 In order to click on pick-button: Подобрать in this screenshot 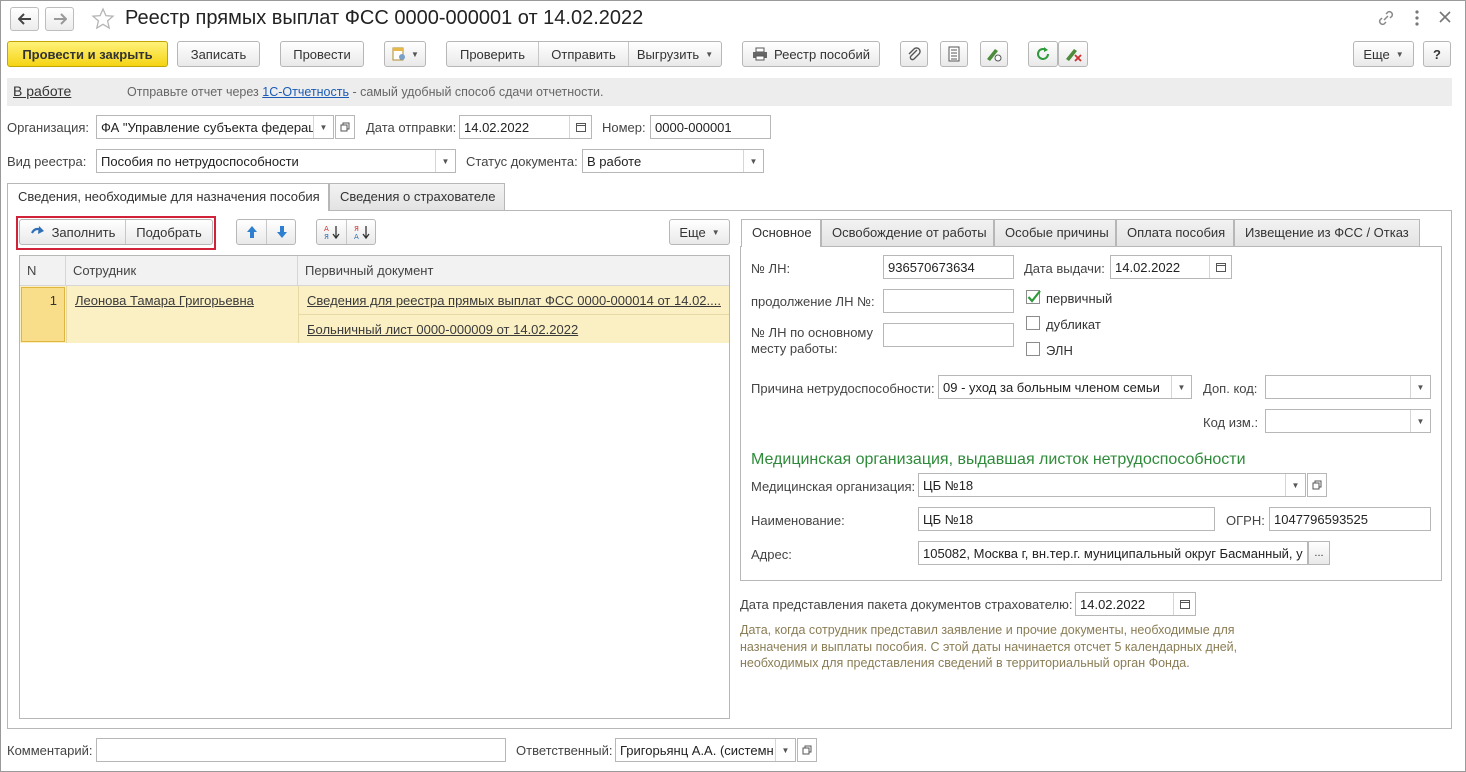, I will do `click(169, 232)`.